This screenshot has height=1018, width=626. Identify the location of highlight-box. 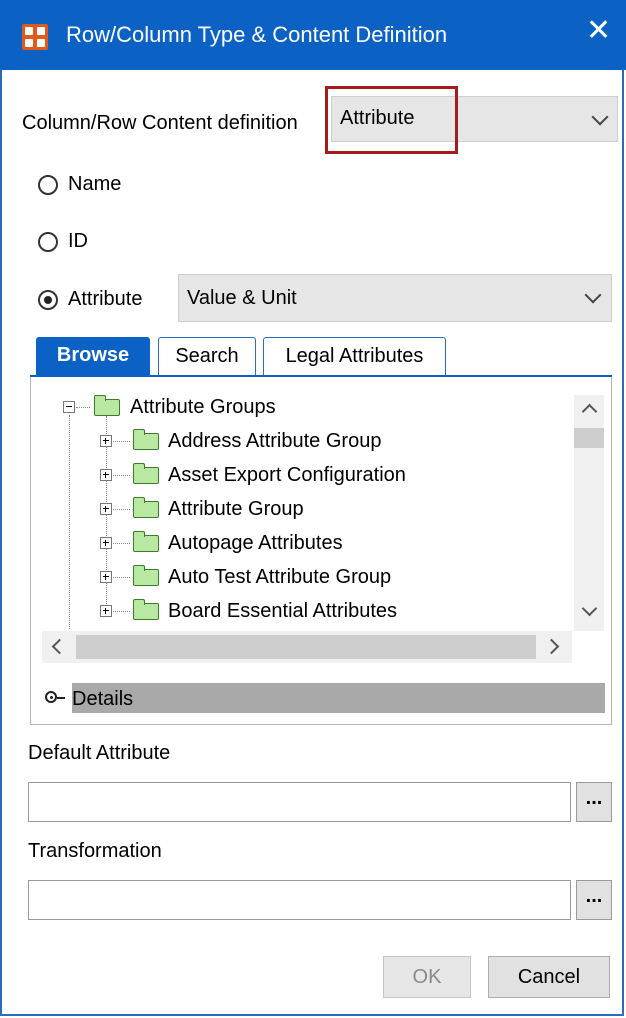
(391, 120).